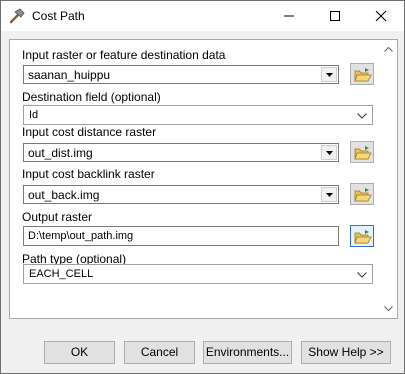 This screenshot has width=405, height=374. I want to click on destination-field-select: Id, so click(198, 115).